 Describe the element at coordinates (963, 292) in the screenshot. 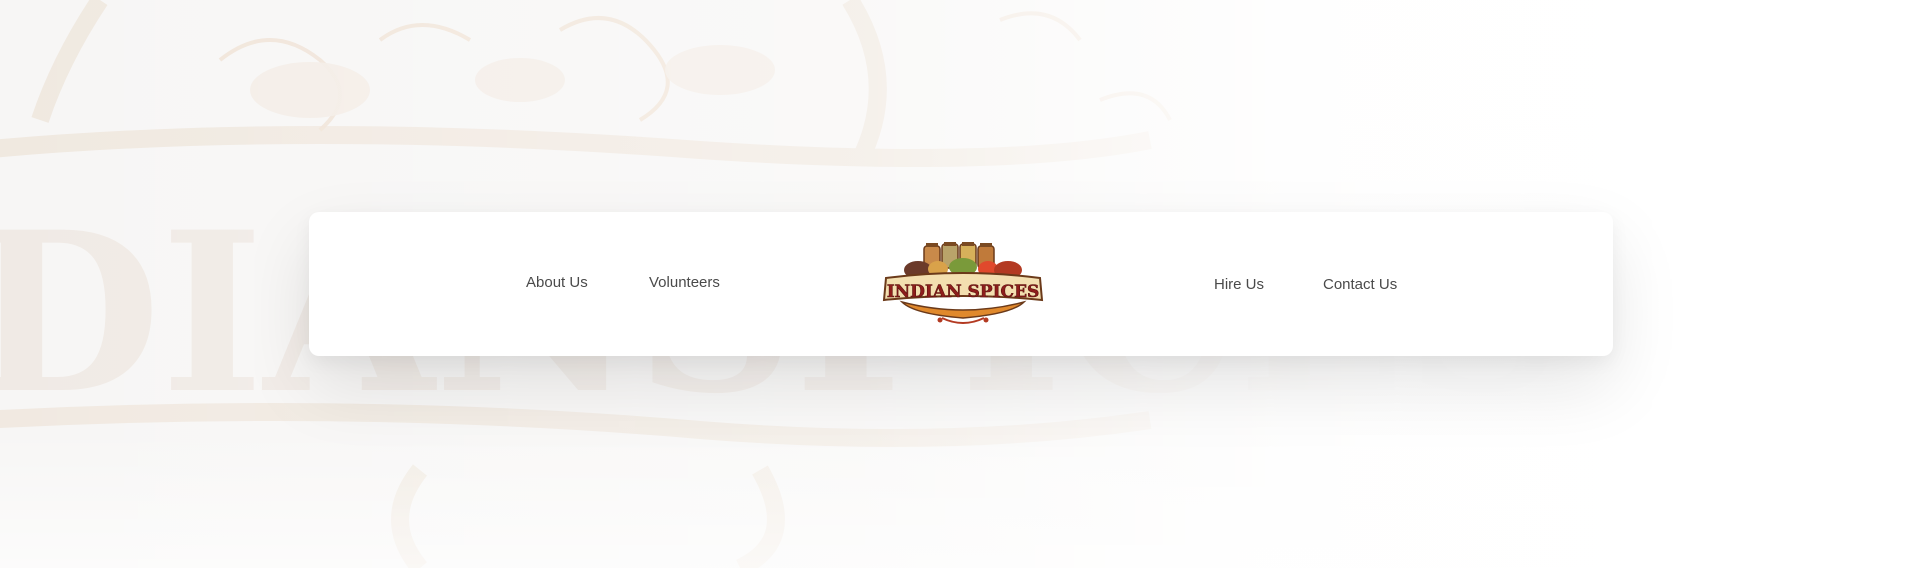

I see `logo-text: INDIAN SPICES` at that location.